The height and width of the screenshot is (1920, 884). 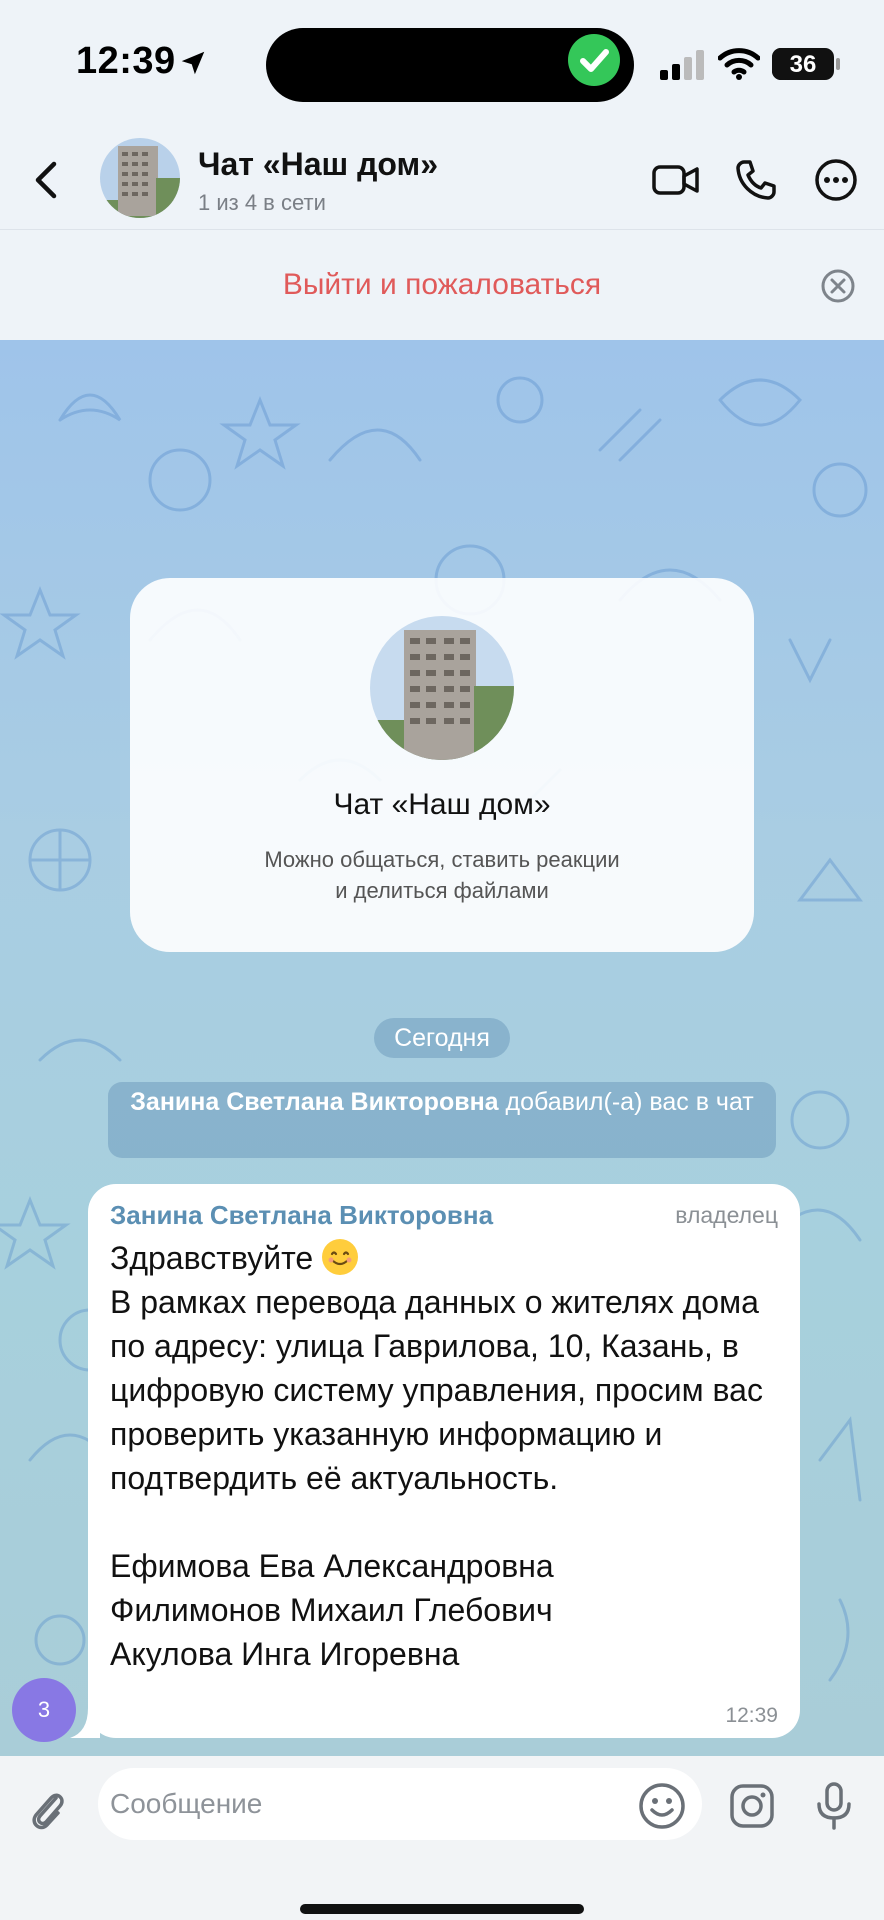 I want to click on chat-title: Чат «Наш дом», so click(x=318, y=164).